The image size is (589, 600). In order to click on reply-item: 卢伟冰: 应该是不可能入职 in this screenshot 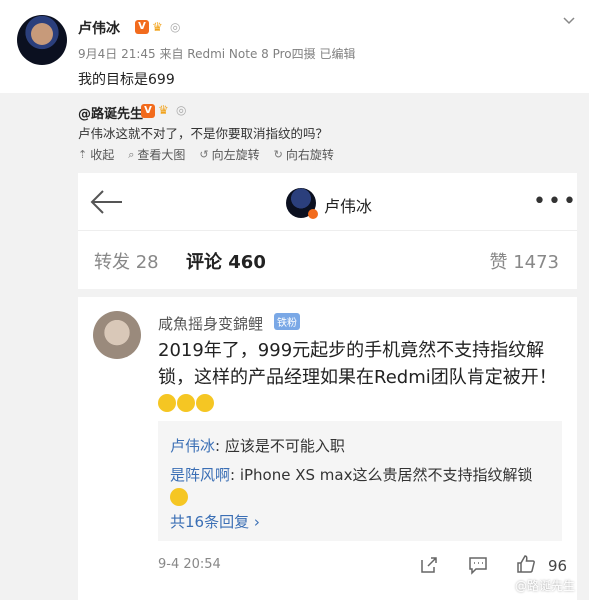, I will do `click(257, 446)`.